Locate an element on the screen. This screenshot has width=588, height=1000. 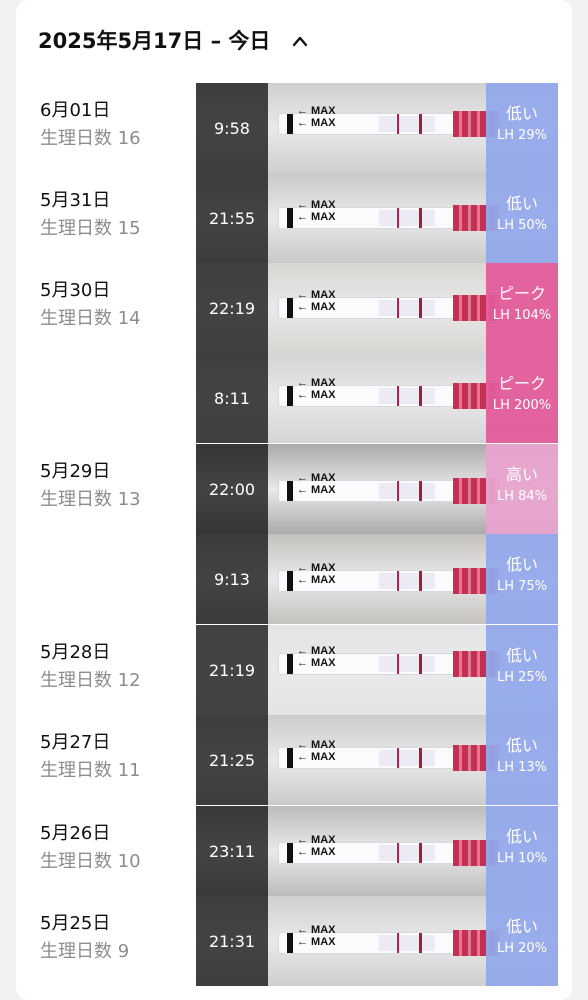
result-badge-low: 低い LH 13% is located at coordinates (522, 760).